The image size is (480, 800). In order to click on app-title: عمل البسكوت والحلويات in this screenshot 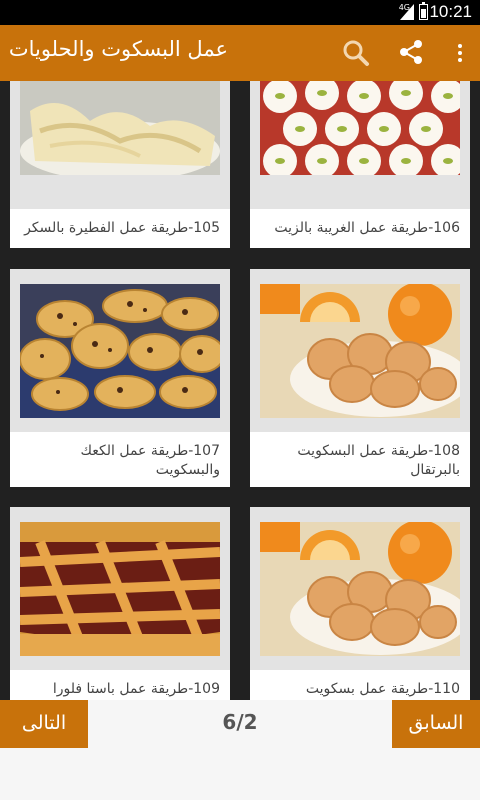, I will do `click(118, 49)`.